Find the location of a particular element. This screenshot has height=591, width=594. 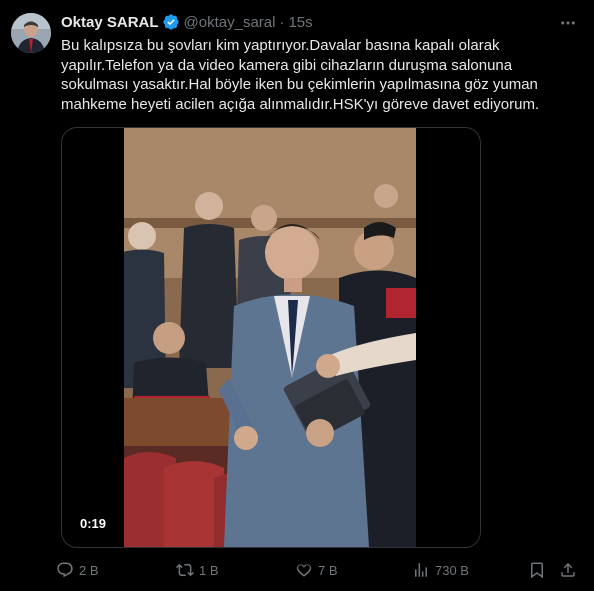

author-avatar is located at coordinates (31, 33).